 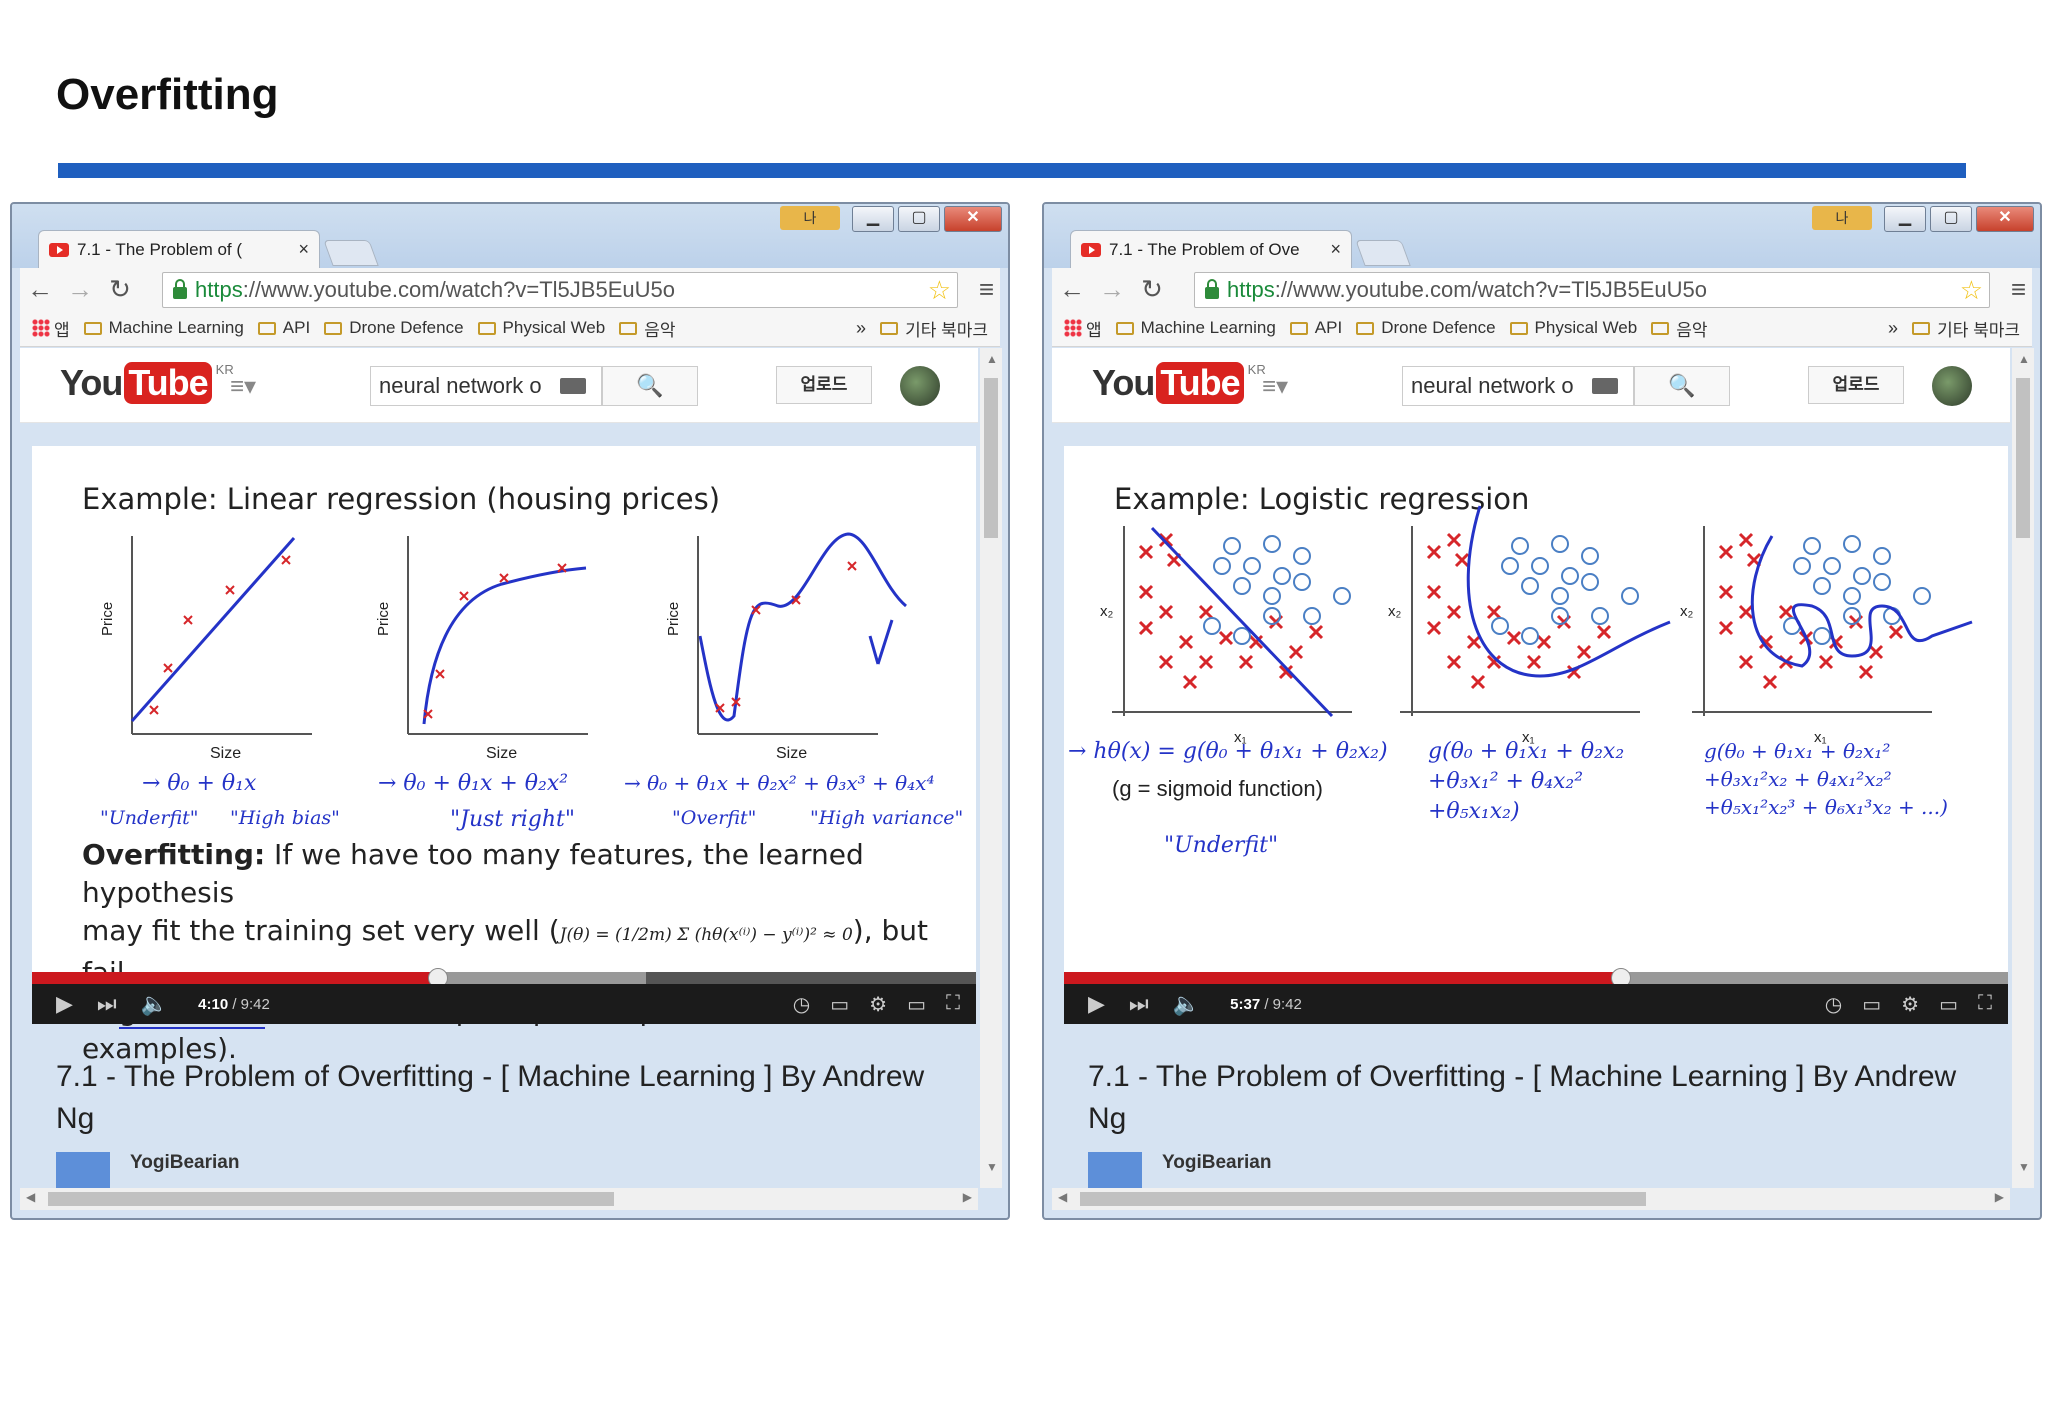 I want to click on browser-tab: 7.1 - The Problem of Ove ×, so click(x=1211, y=249).